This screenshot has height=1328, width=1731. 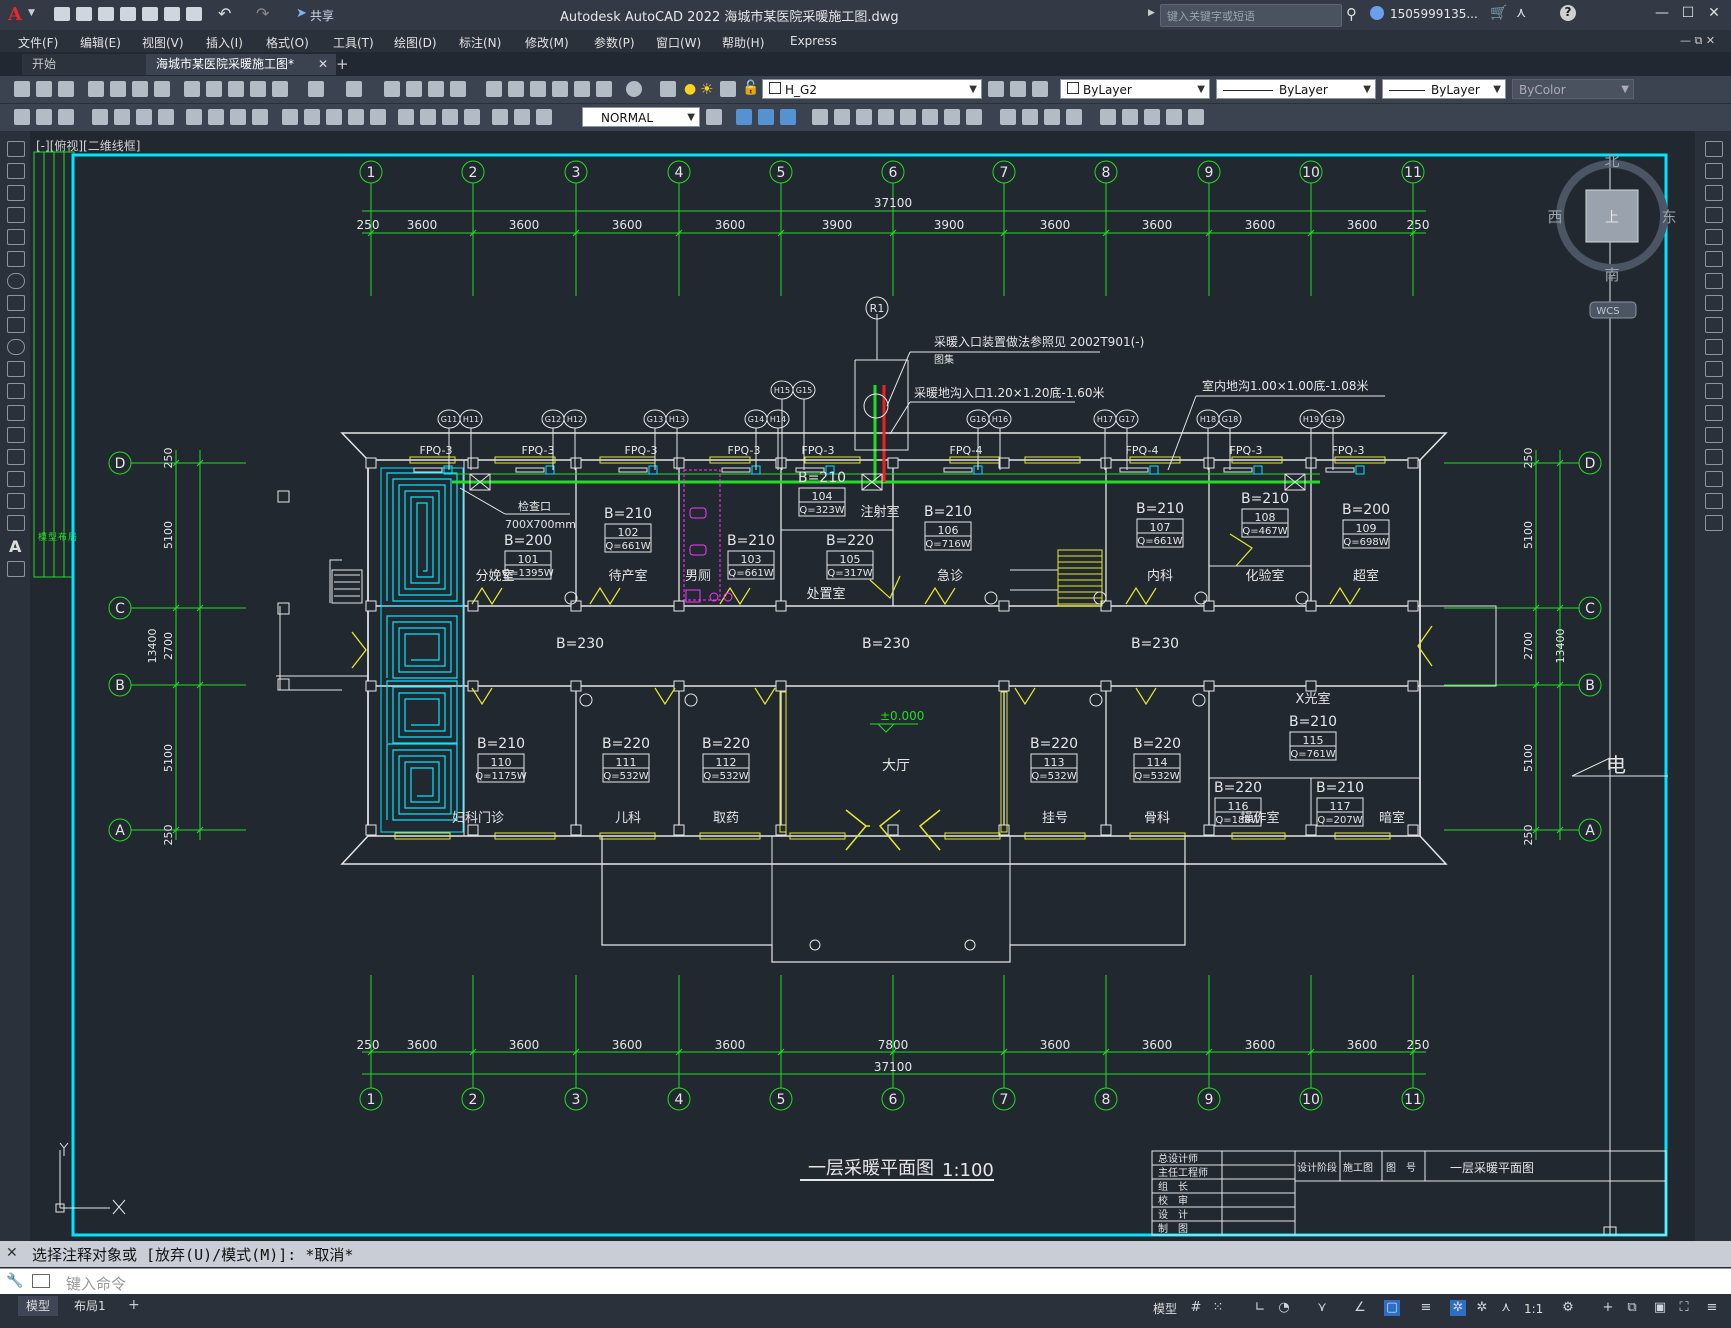 What do you see at coordinates (750, 88) in the screenshot?
I see `layer-unlock-icon: 🔓` at bounding box center [750, 88].